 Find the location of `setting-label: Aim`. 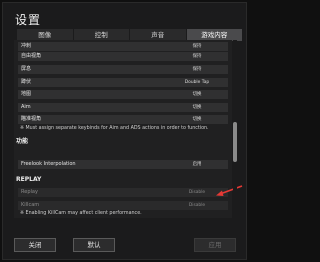

setting-label: Aim is located at coordinates (26, 107).